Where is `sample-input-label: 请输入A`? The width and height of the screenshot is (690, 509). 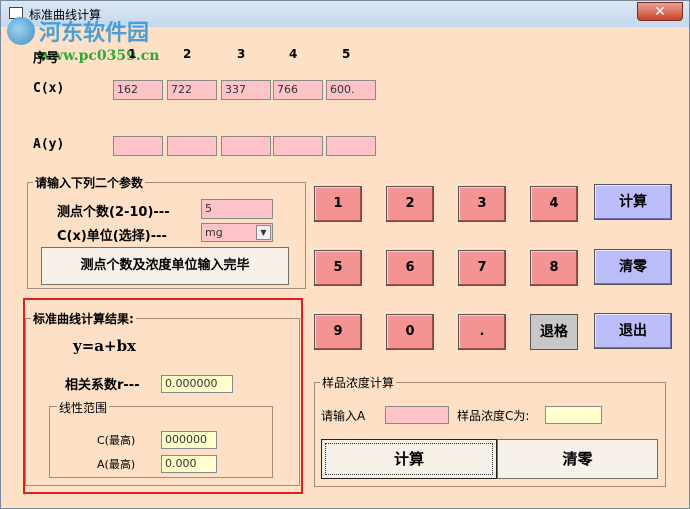
sample-input-label: 请输入A is located at coordinates (343, 416).